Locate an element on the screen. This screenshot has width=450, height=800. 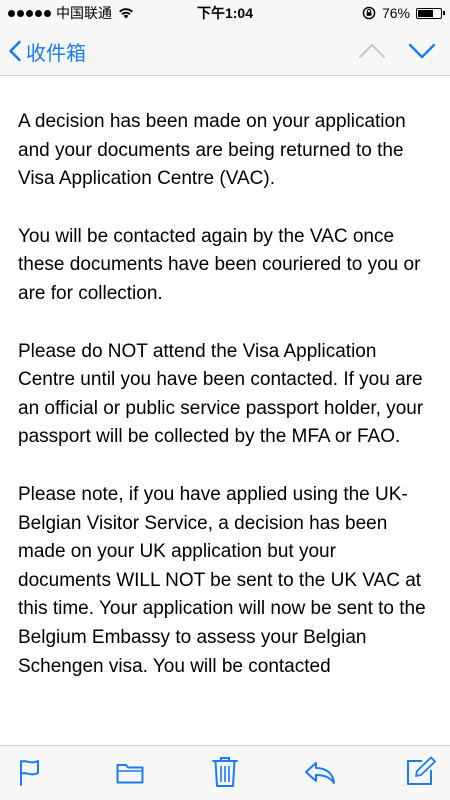
compose-button is located at coordinates (421, 771).